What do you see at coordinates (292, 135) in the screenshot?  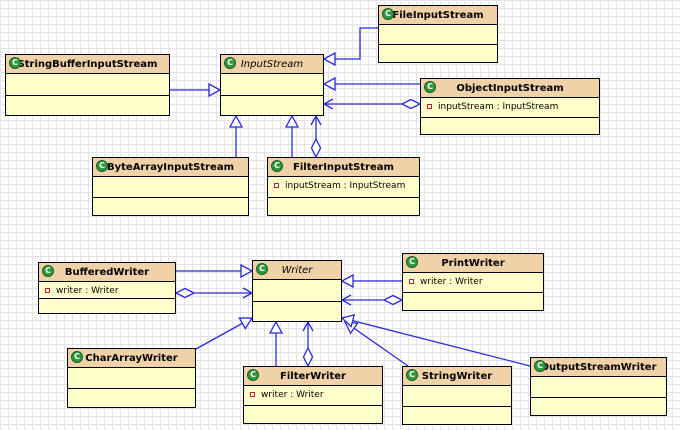 I see `edge-filter-input-stream-to-input-stream` at bounding box center [292, 135].